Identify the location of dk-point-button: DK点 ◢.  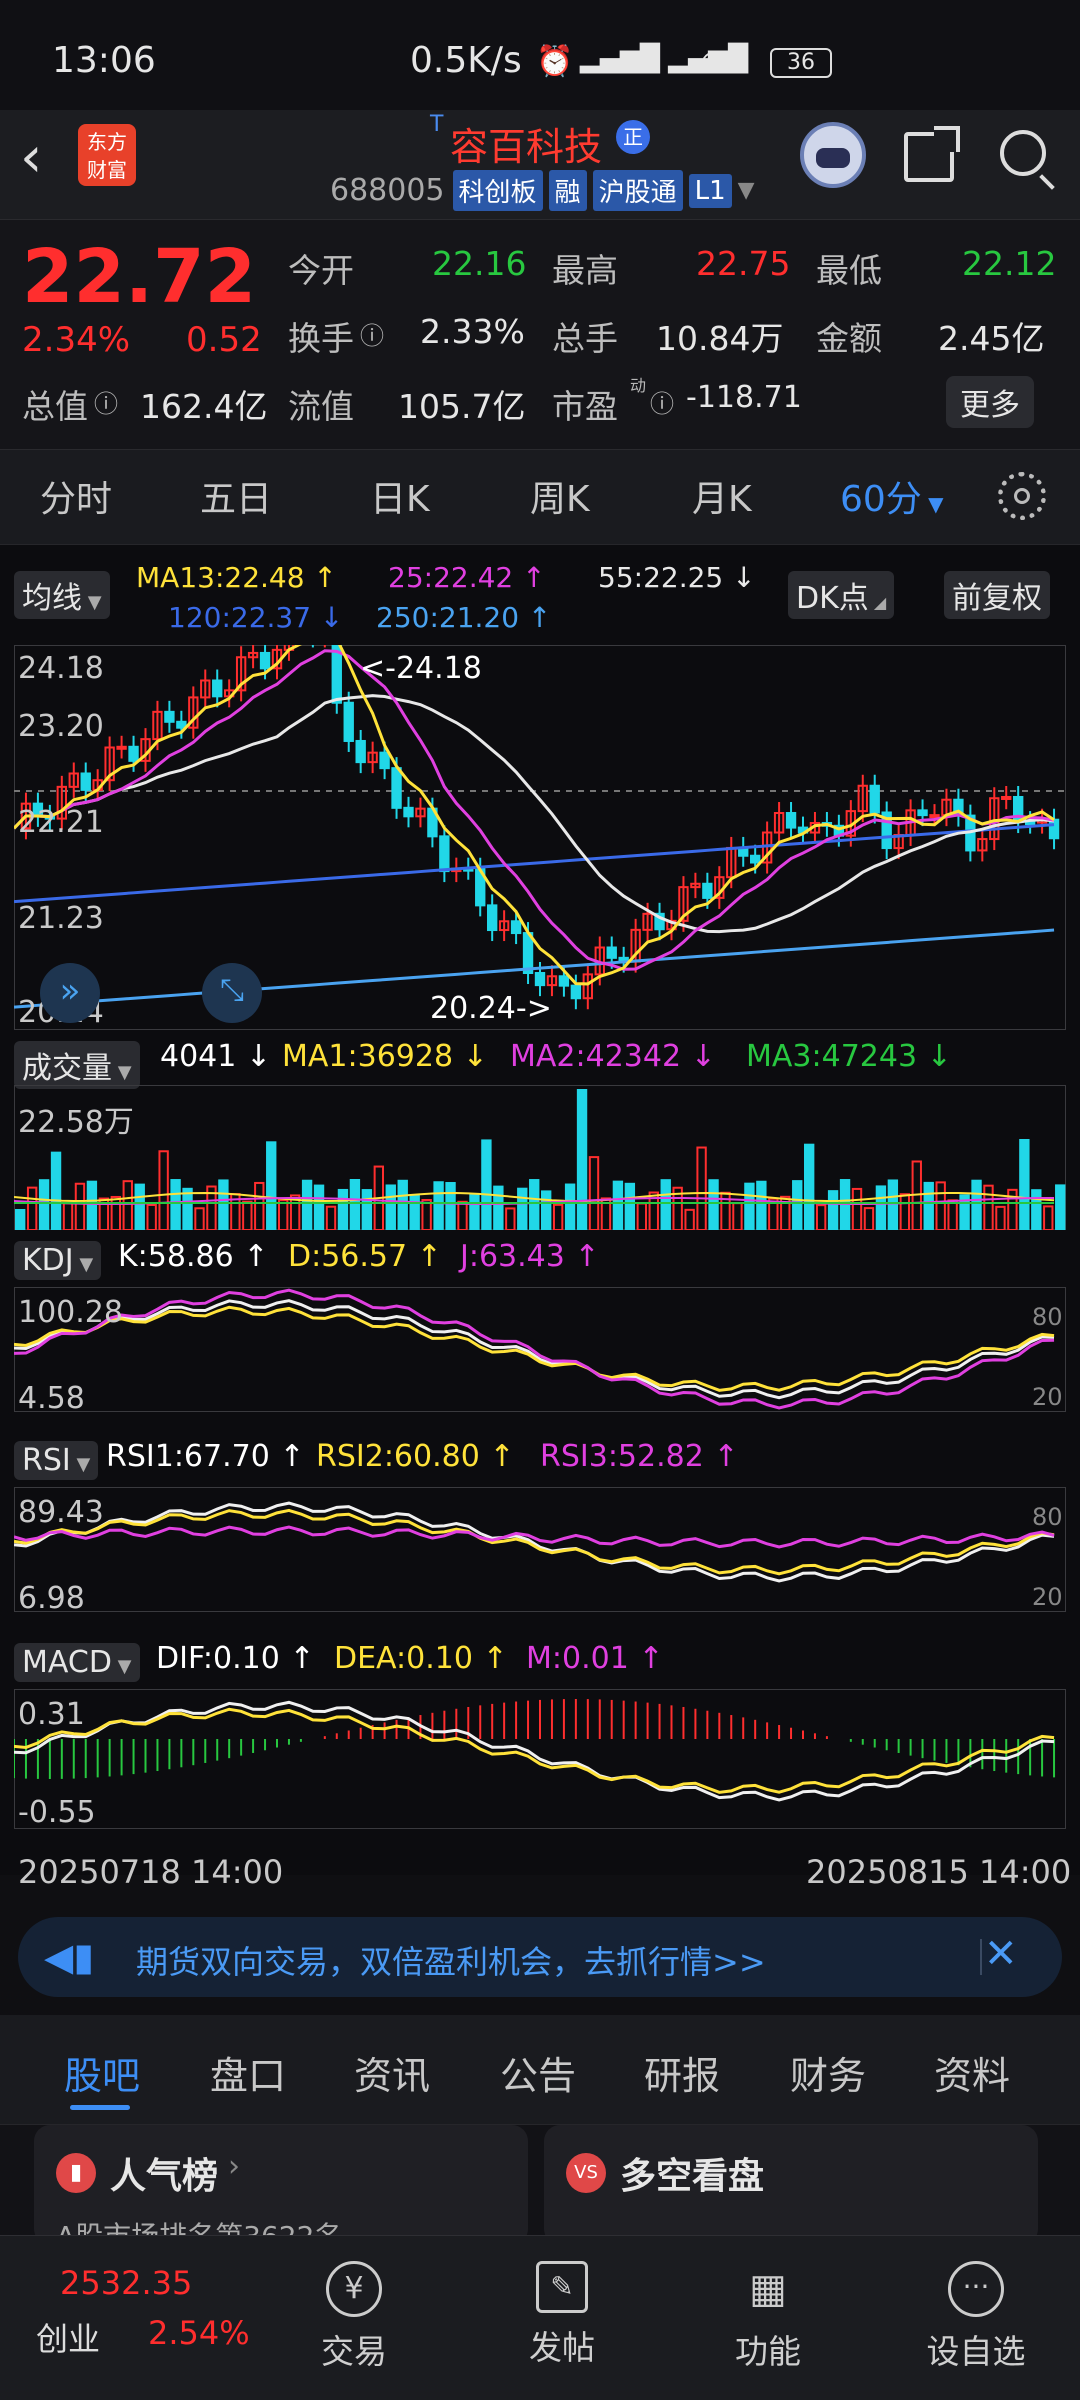
(841, 595).